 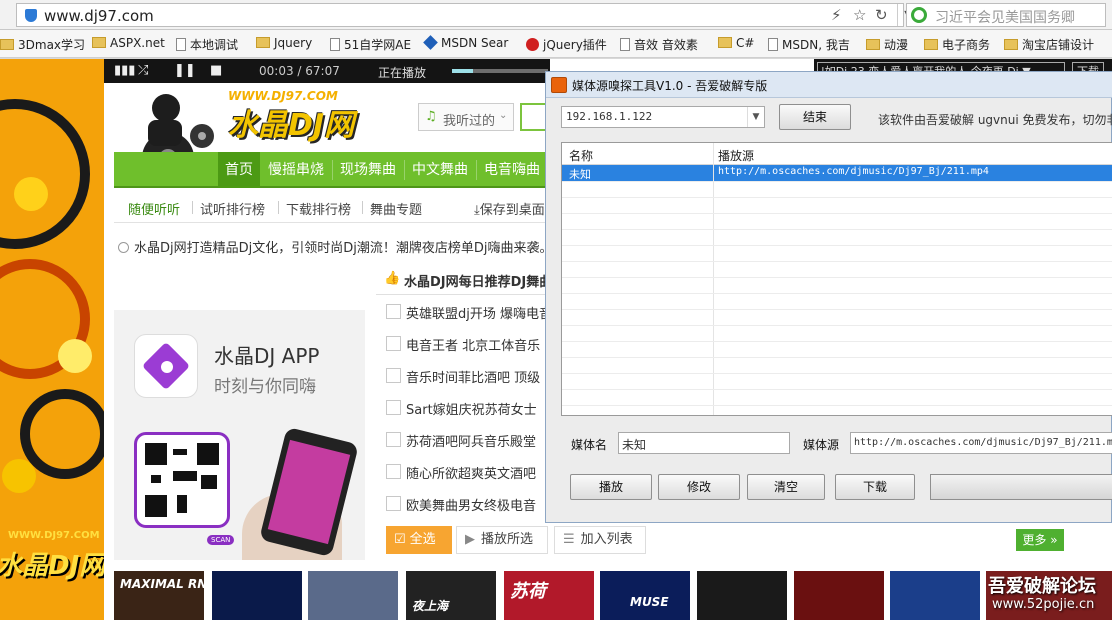 What do you see at coordinates (786, 487) in the screenshot?
I see `clear-button: 清空` at bounding box center [786, 487].